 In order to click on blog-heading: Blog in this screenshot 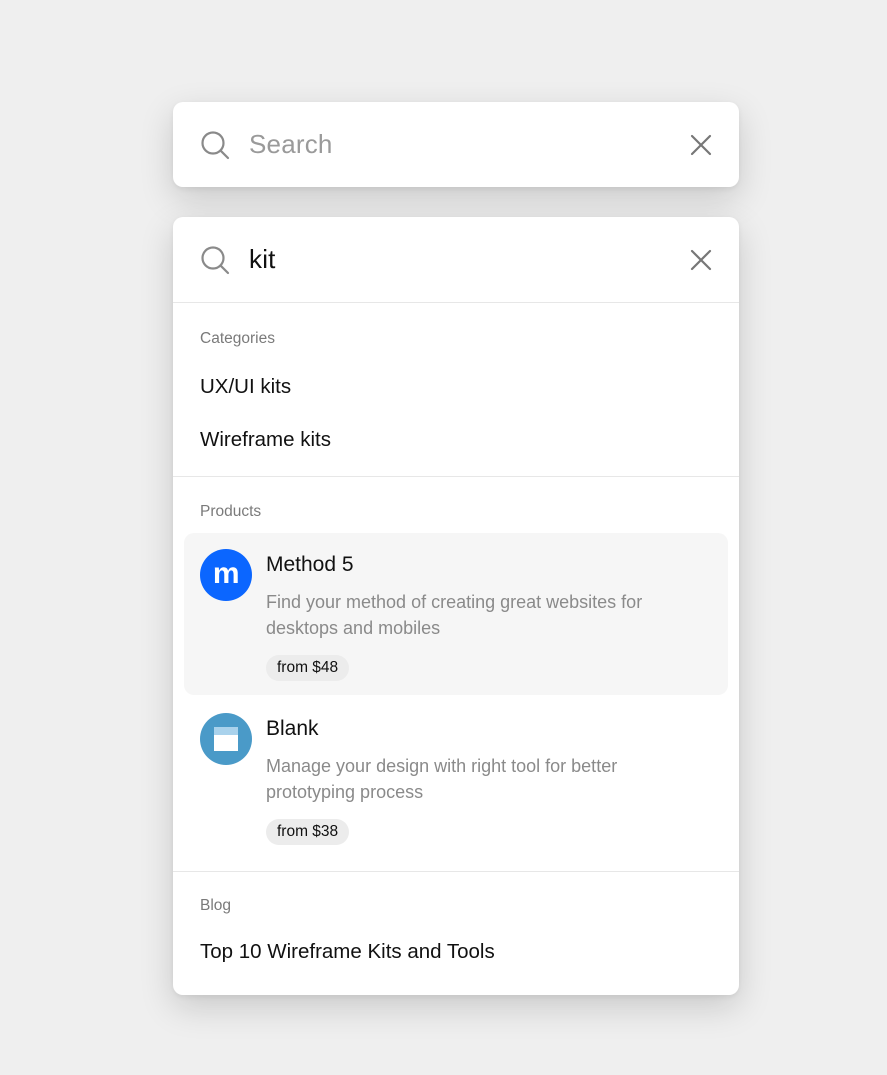, I will do `click(216, 905)`.